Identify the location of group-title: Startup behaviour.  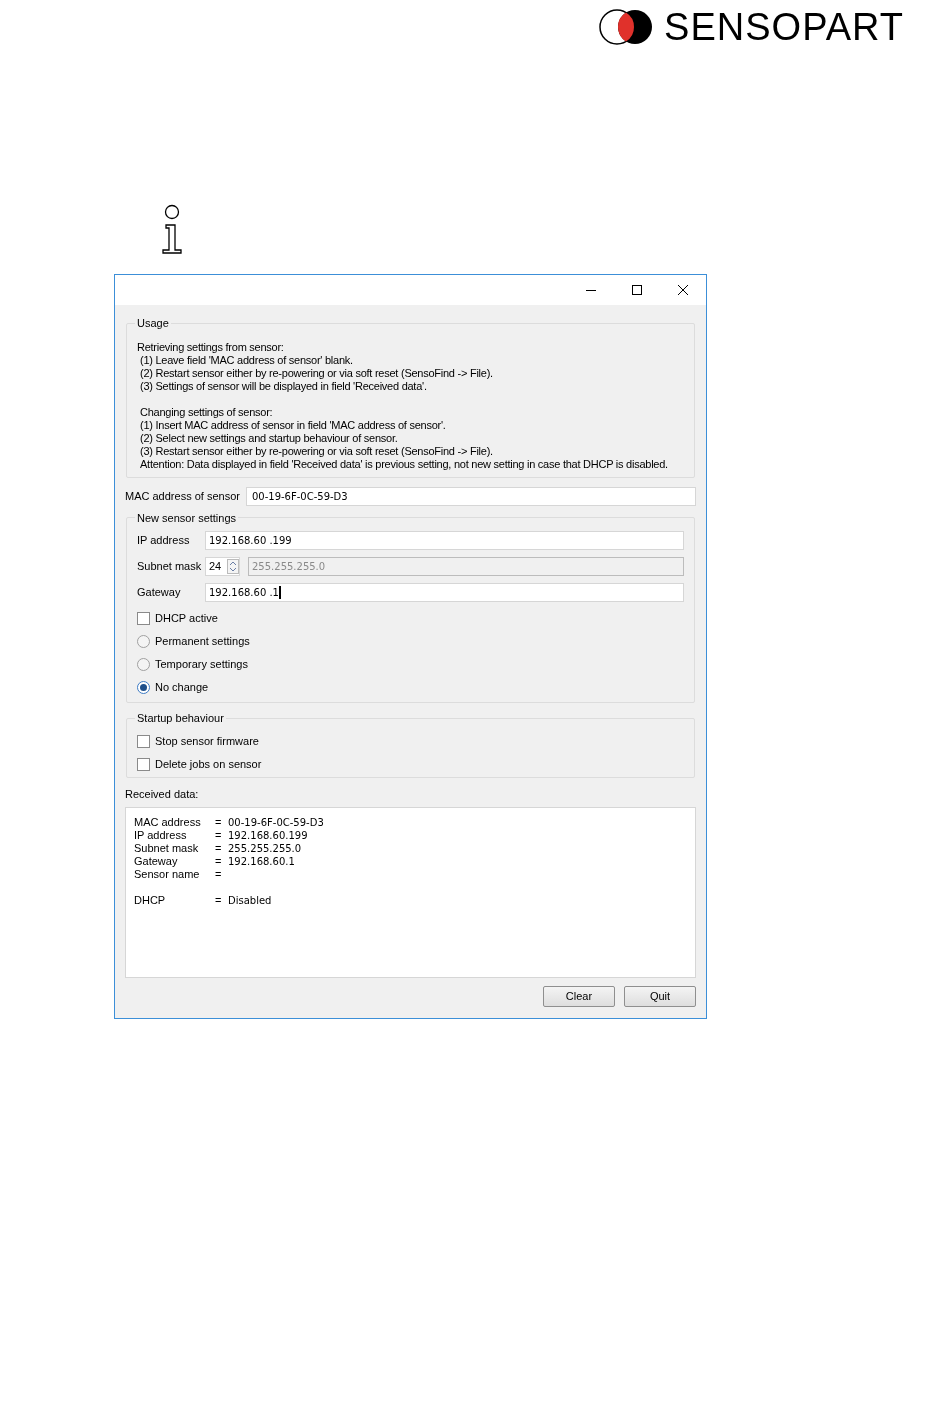
(180, 718).